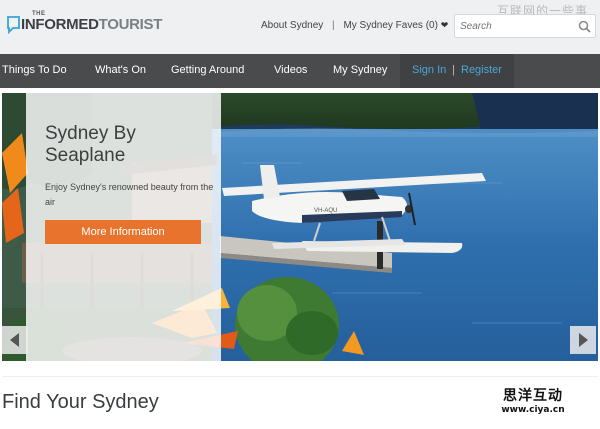 The image size is (600, 429). Describe the element at coordinates (481, 70) in the screenshot. I see `register-link: Register` at that location.